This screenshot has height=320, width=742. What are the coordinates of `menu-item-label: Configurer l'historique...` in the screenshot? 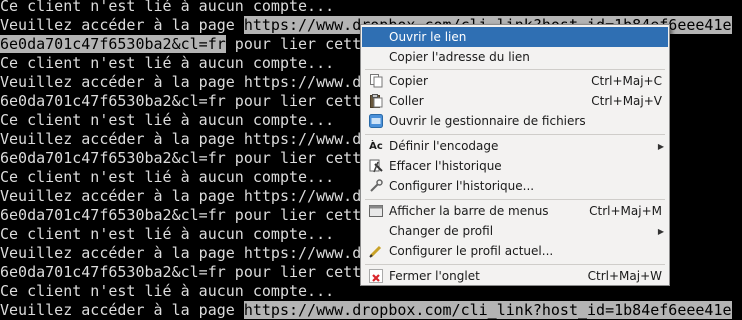 It's located at (462, 186).